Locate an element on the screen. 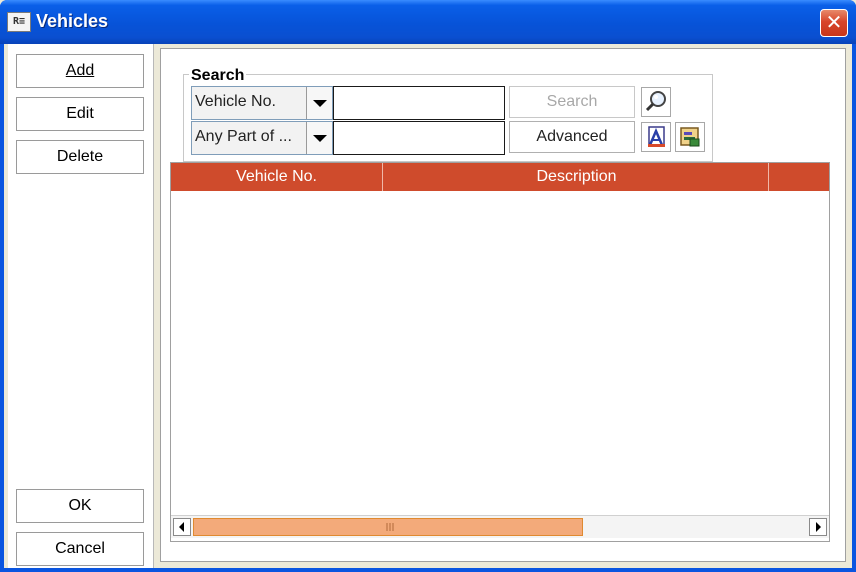 The width and height of the screenshot is (856, 572). column-header-extra is located at coordinates (800, 177).